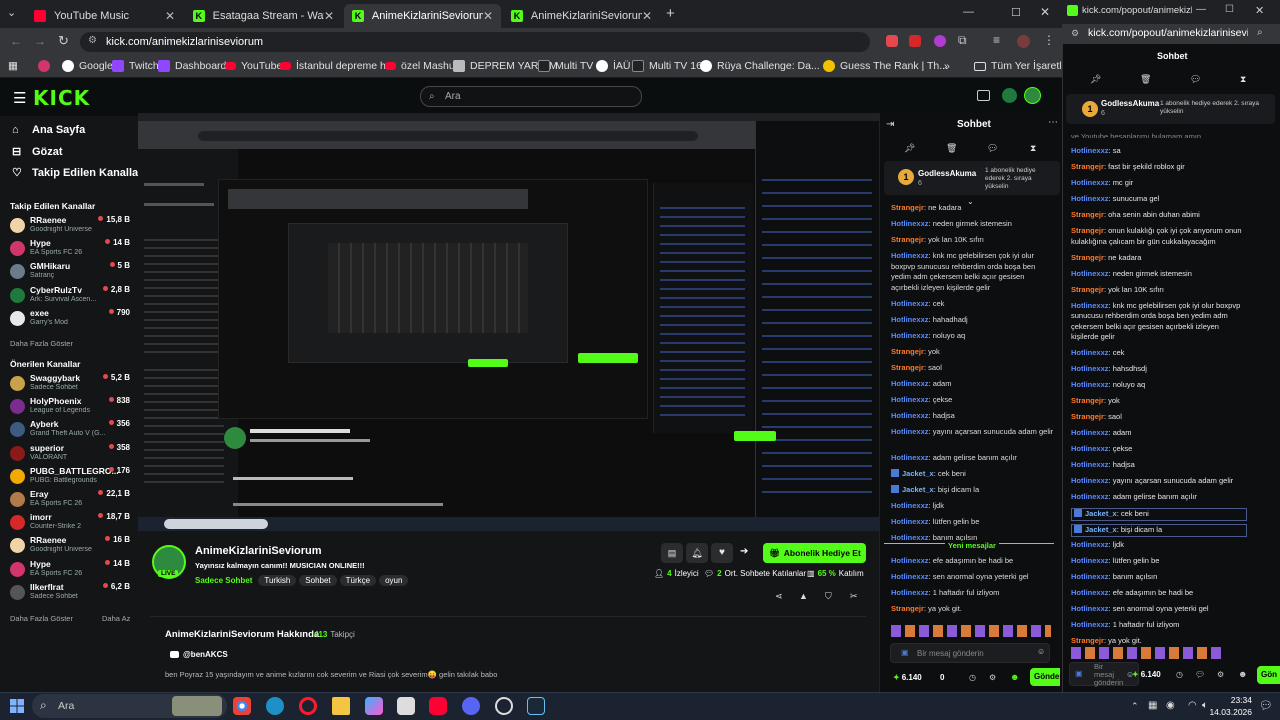  I want to click on edge-icon, so click(275, 706).